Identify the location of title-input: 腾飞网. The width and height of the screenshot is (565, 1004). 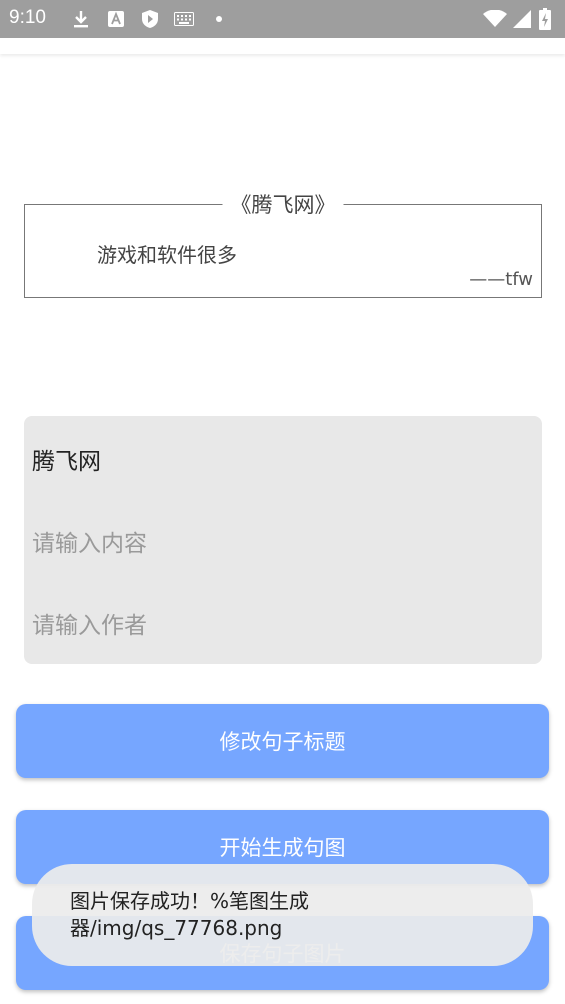
(282, 459).